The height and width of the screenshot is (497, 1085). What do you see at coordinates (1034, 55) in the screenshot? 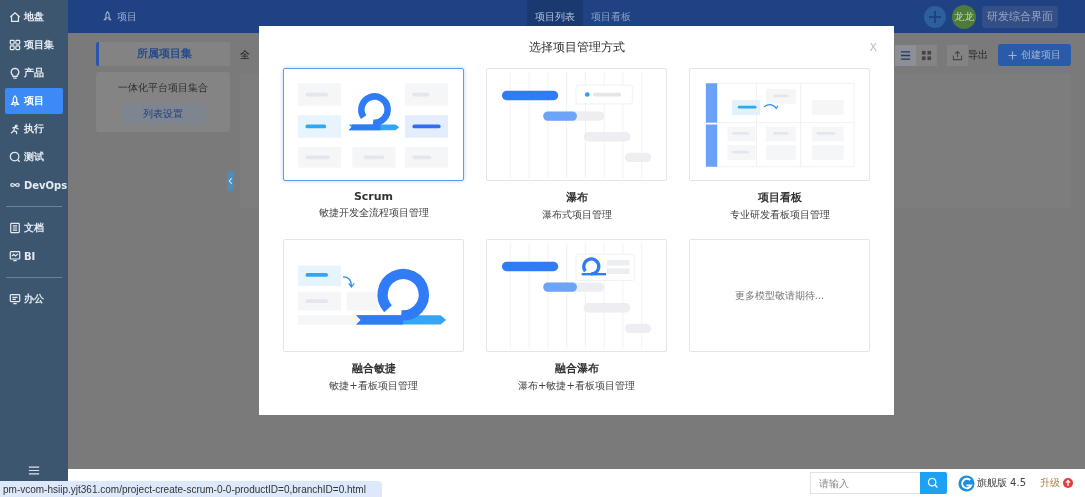
I see `create-project-button: 创建项目` at bounding box center [1034, 55].